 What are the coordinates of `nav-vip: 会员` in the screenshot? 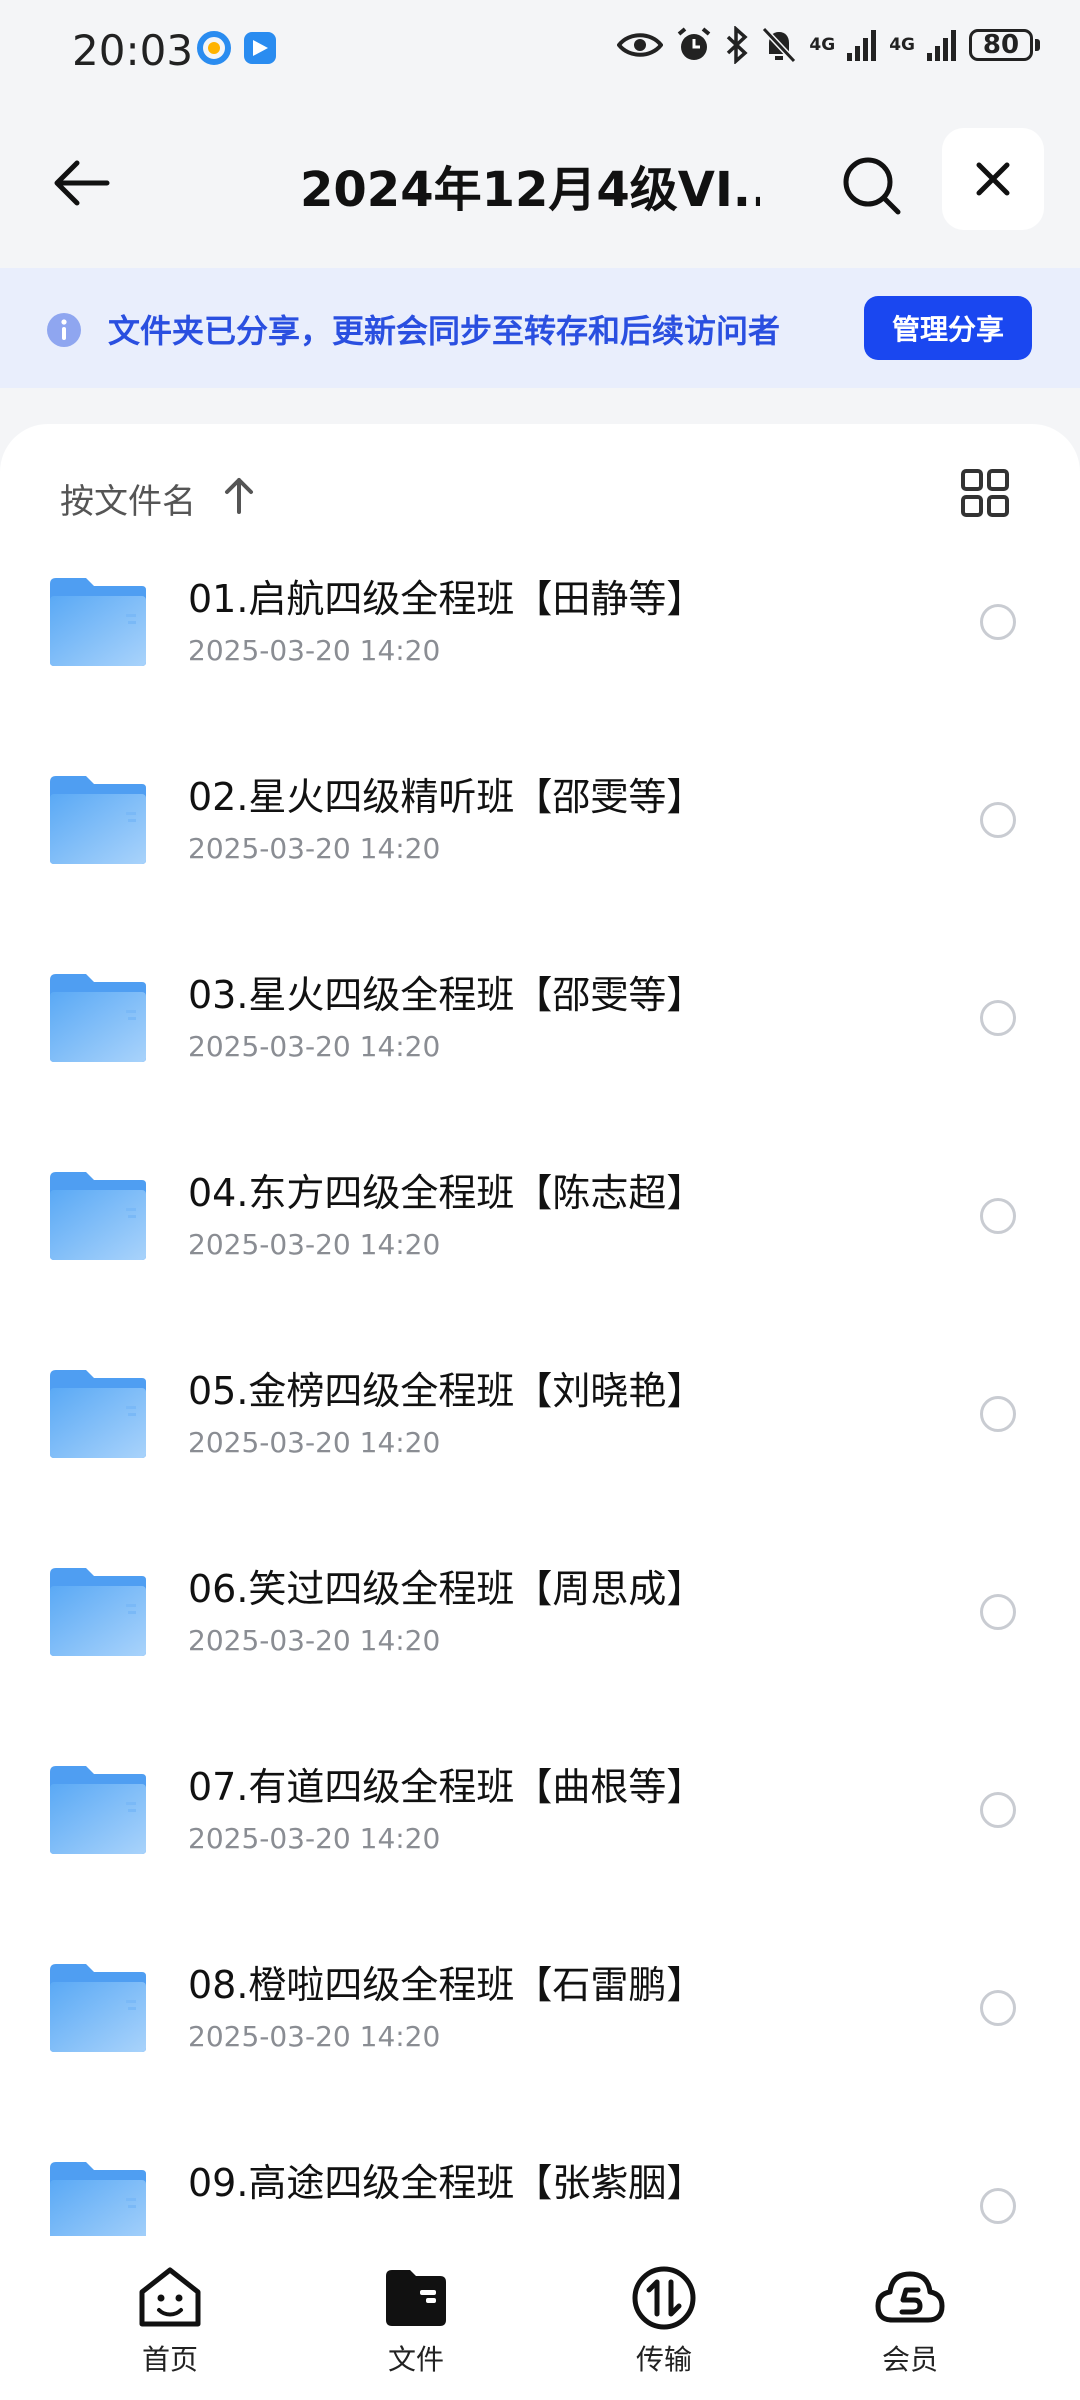 It's located at (910, 2322).